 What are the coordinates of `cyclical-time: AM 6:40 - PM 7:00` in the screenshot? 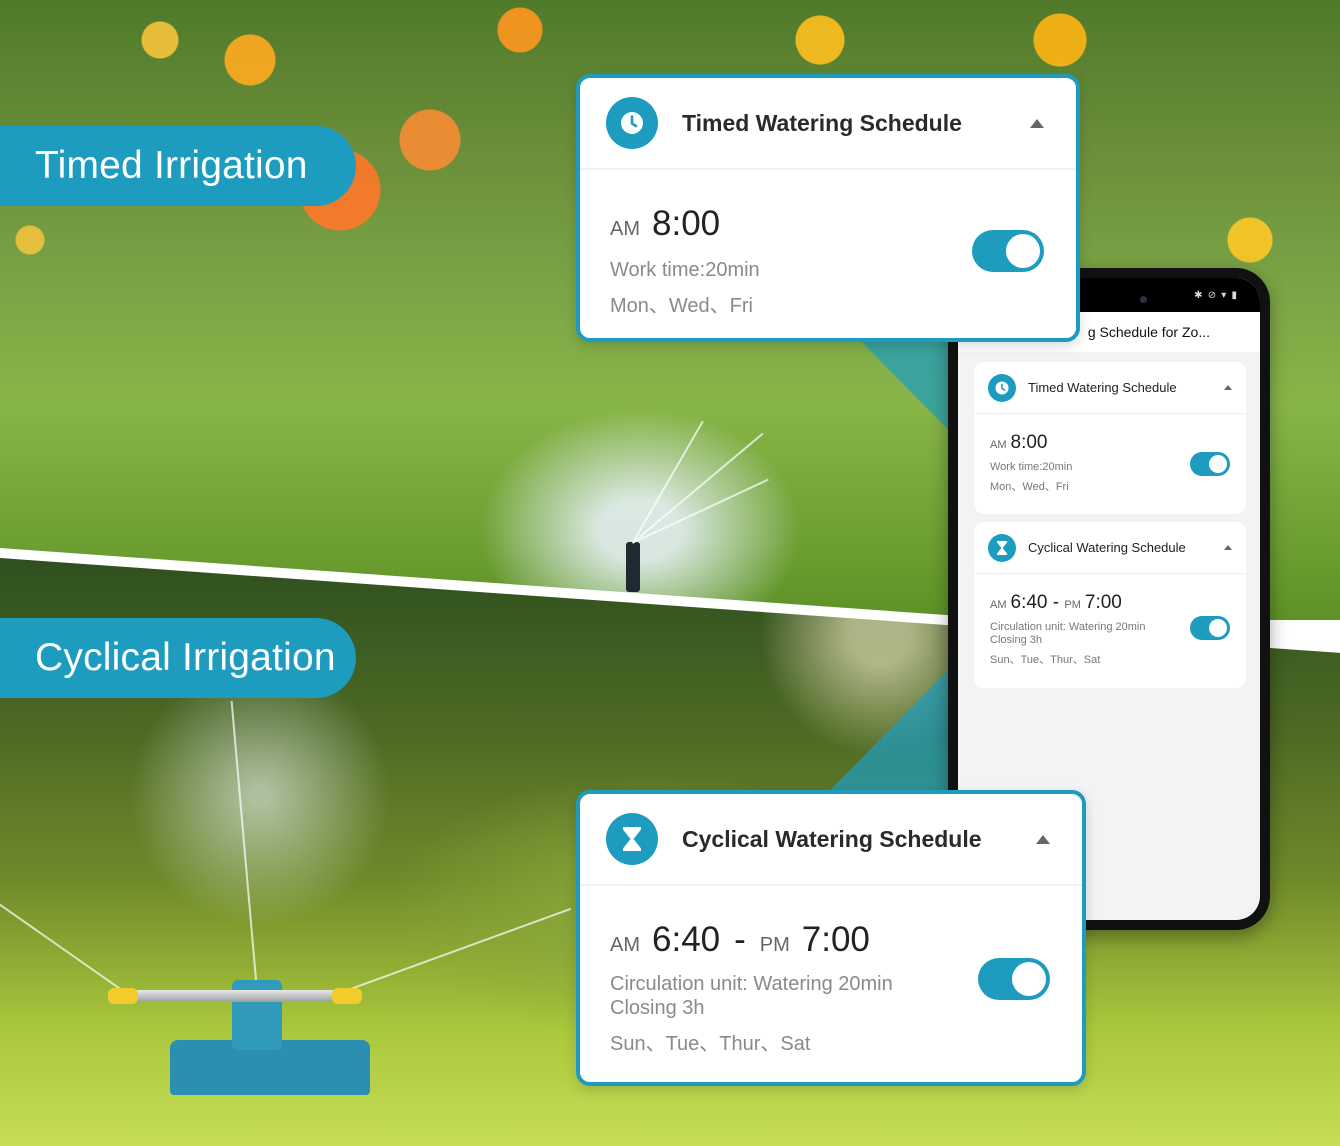 It's located at (831, 940).